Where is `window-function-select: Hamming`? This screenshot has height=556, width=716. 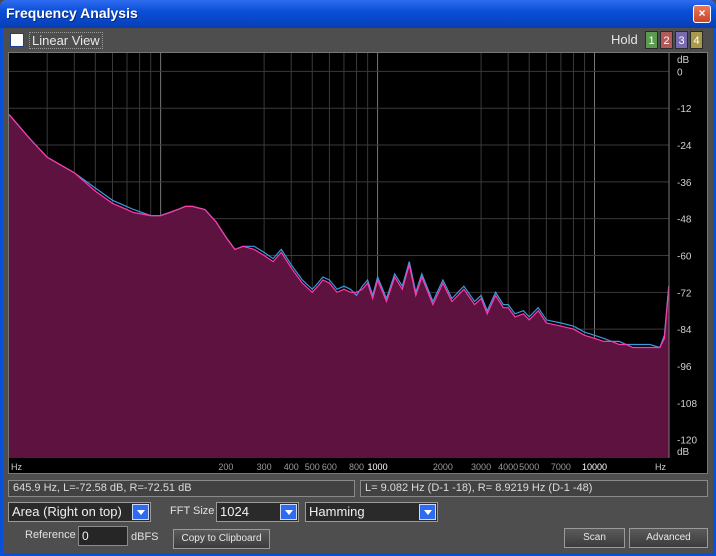
window-function-select: Hamming is located at coordinates (371, 512).